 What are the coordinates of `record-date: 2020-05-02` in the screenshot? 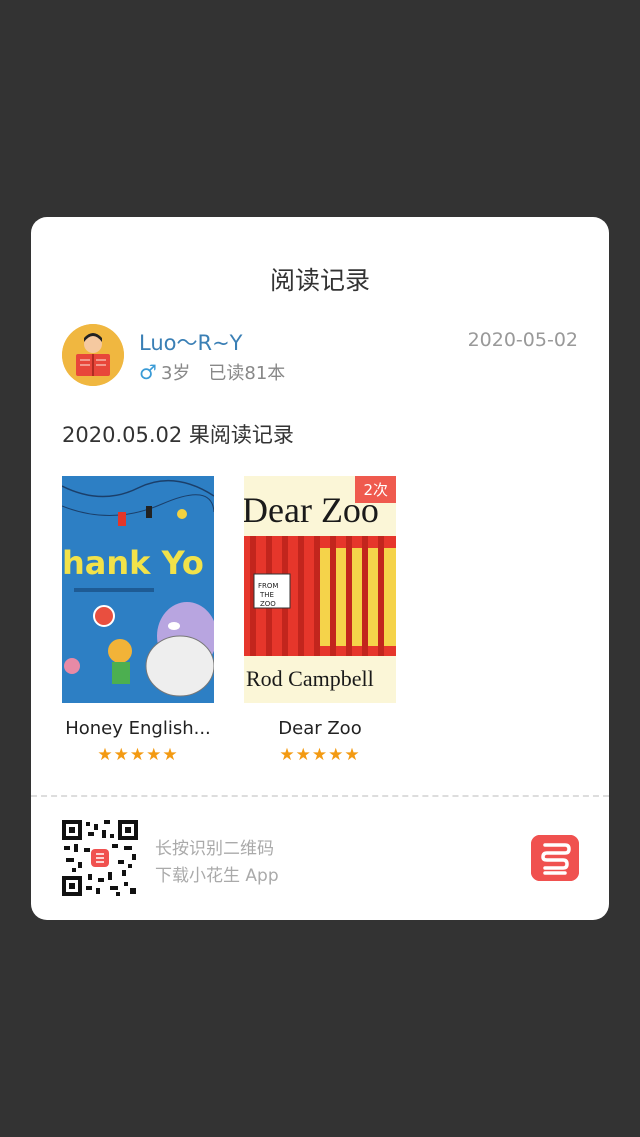 It's located at (522, 340).